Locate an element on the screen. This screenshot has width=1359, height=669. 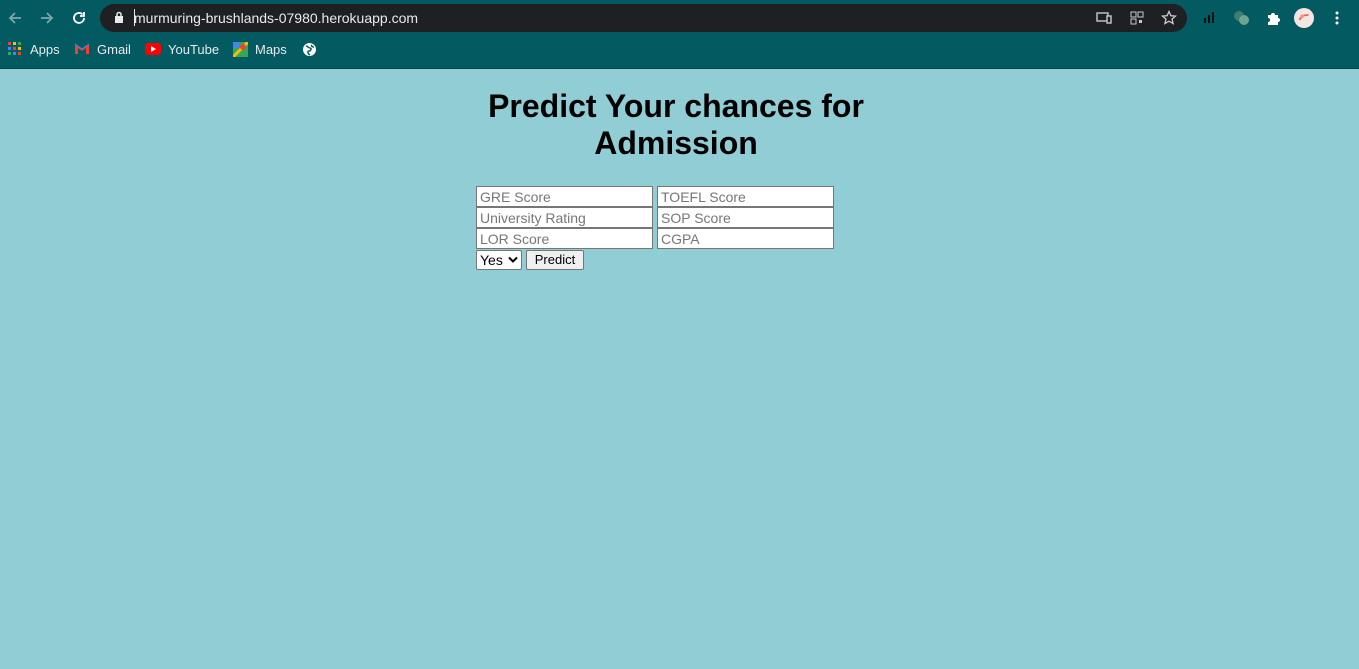
lor-score-input is located at coordinates (564, 238).